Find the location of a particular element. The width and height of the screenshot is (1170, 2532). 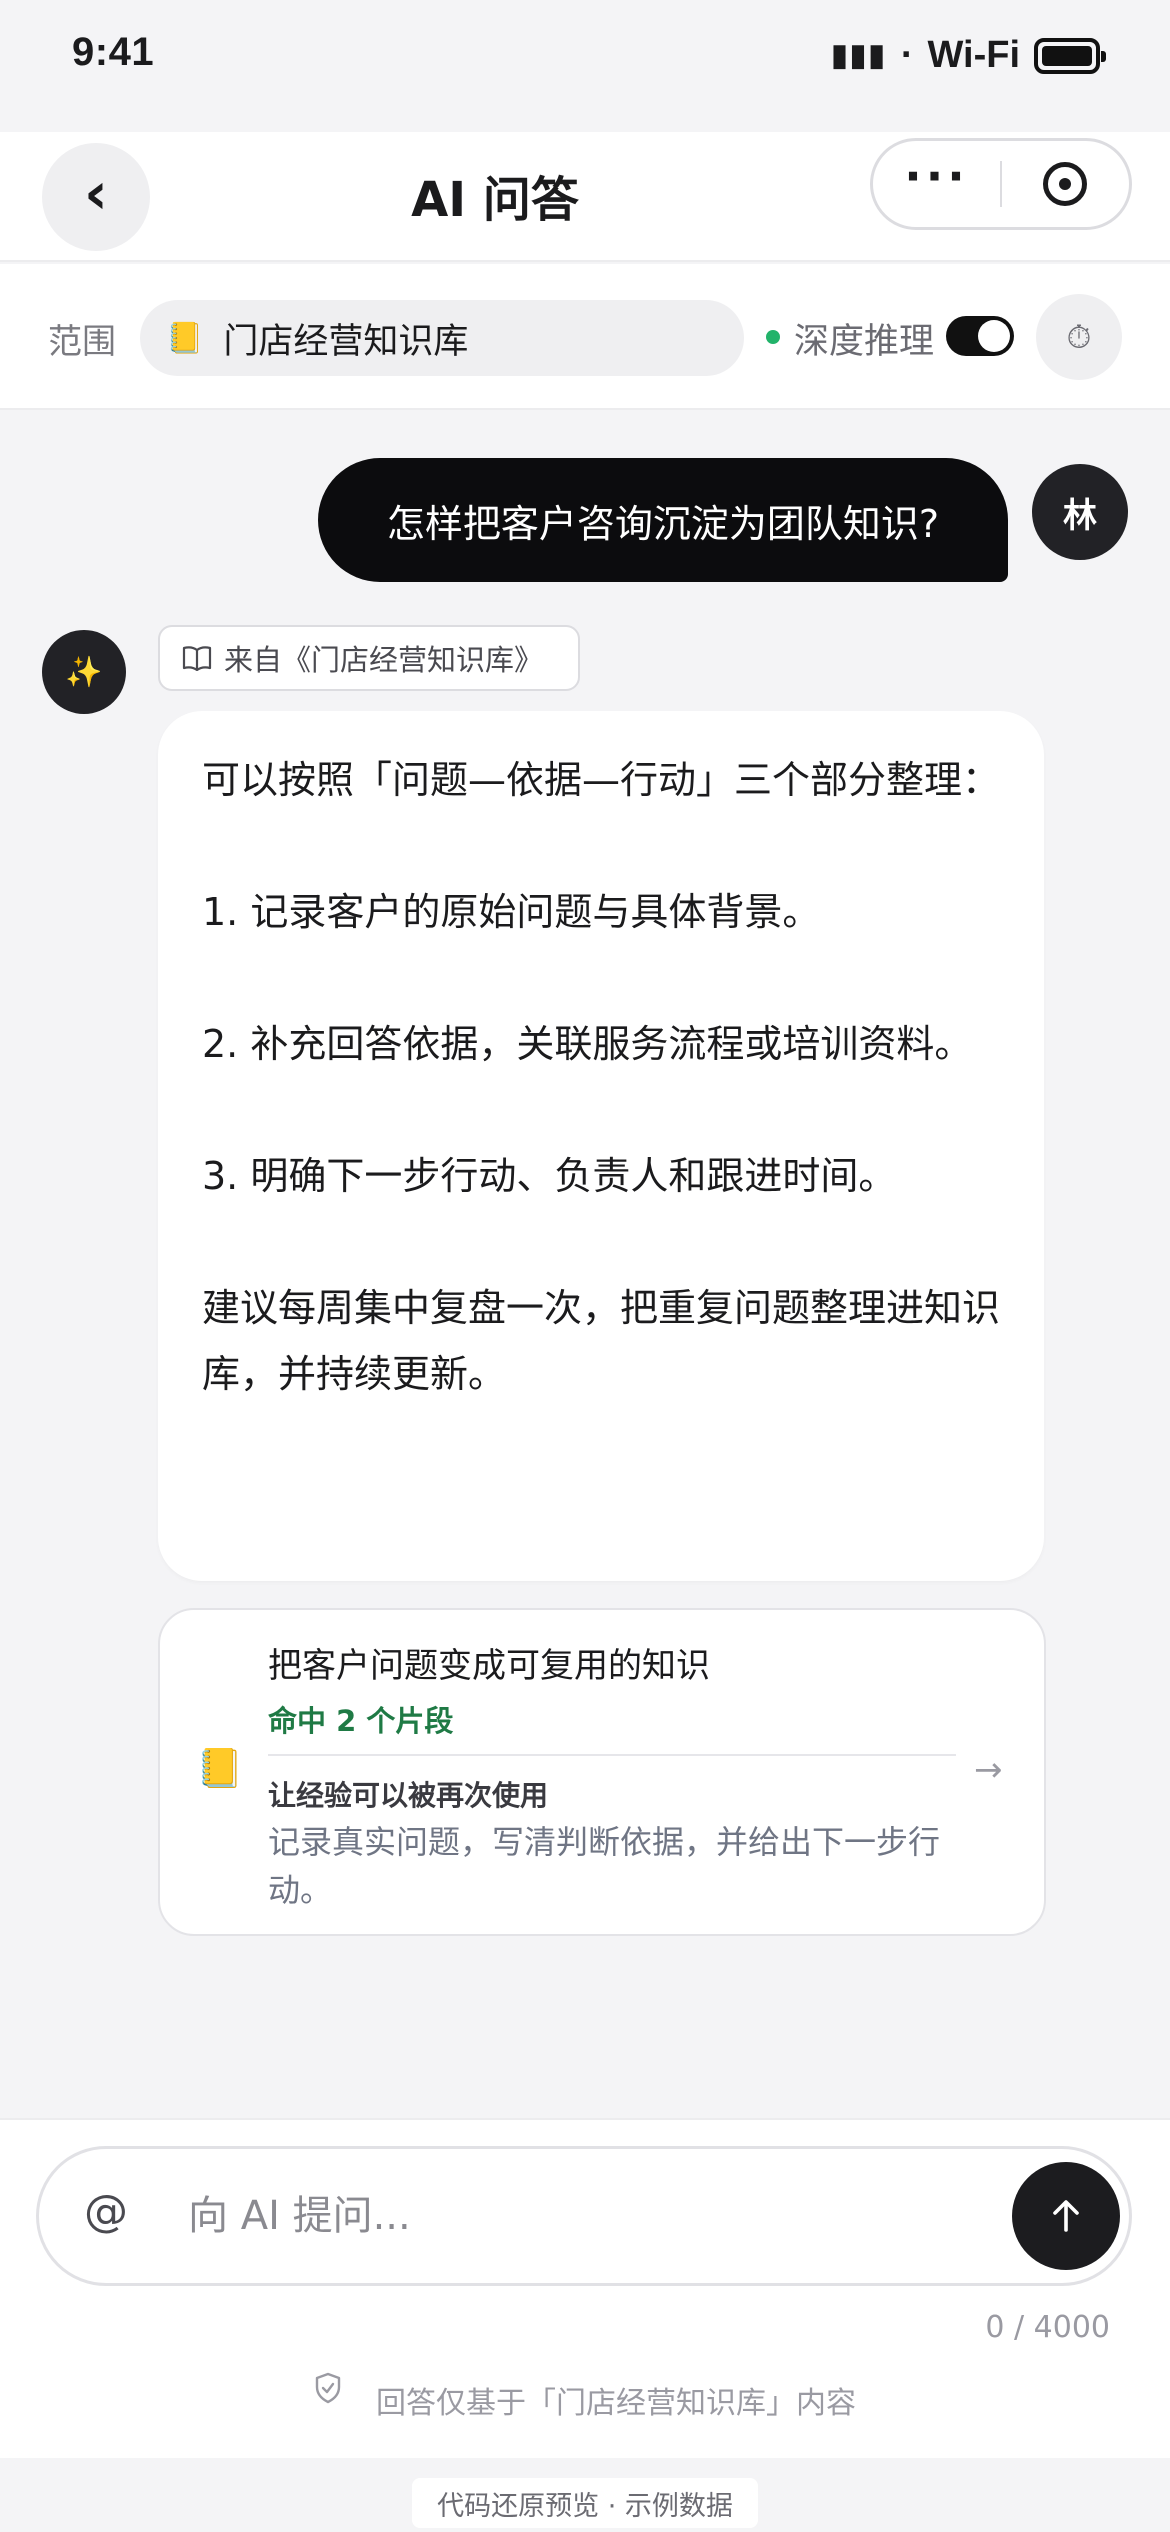

chevron-left-icon: ‹ is located at coordinates (96, 193).